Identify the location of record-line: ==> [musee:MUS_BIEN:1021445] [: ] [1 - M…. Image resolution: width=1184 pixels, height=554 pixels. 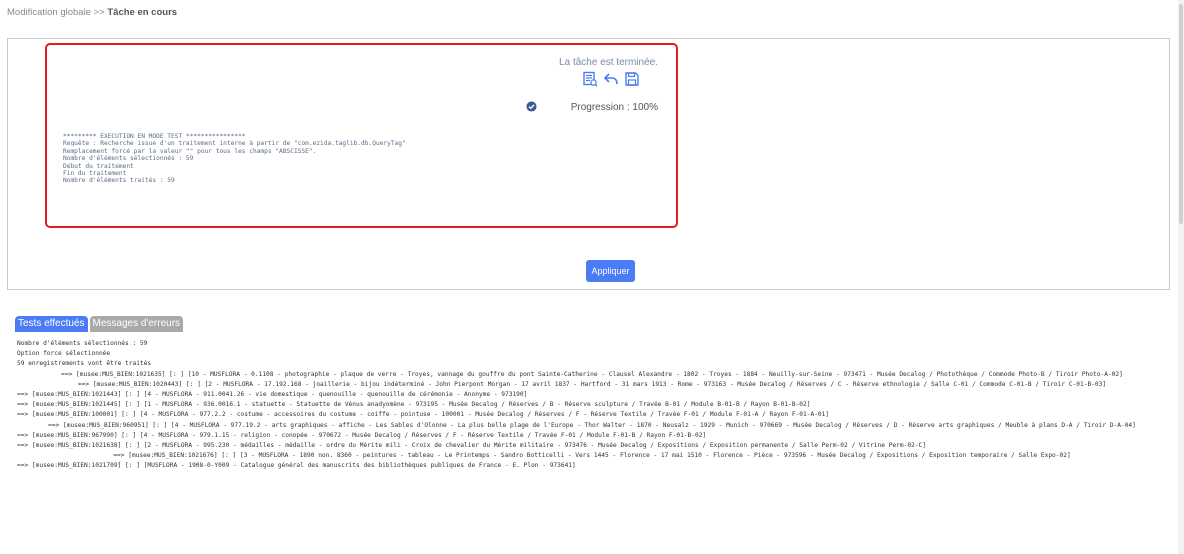
(414, 405).